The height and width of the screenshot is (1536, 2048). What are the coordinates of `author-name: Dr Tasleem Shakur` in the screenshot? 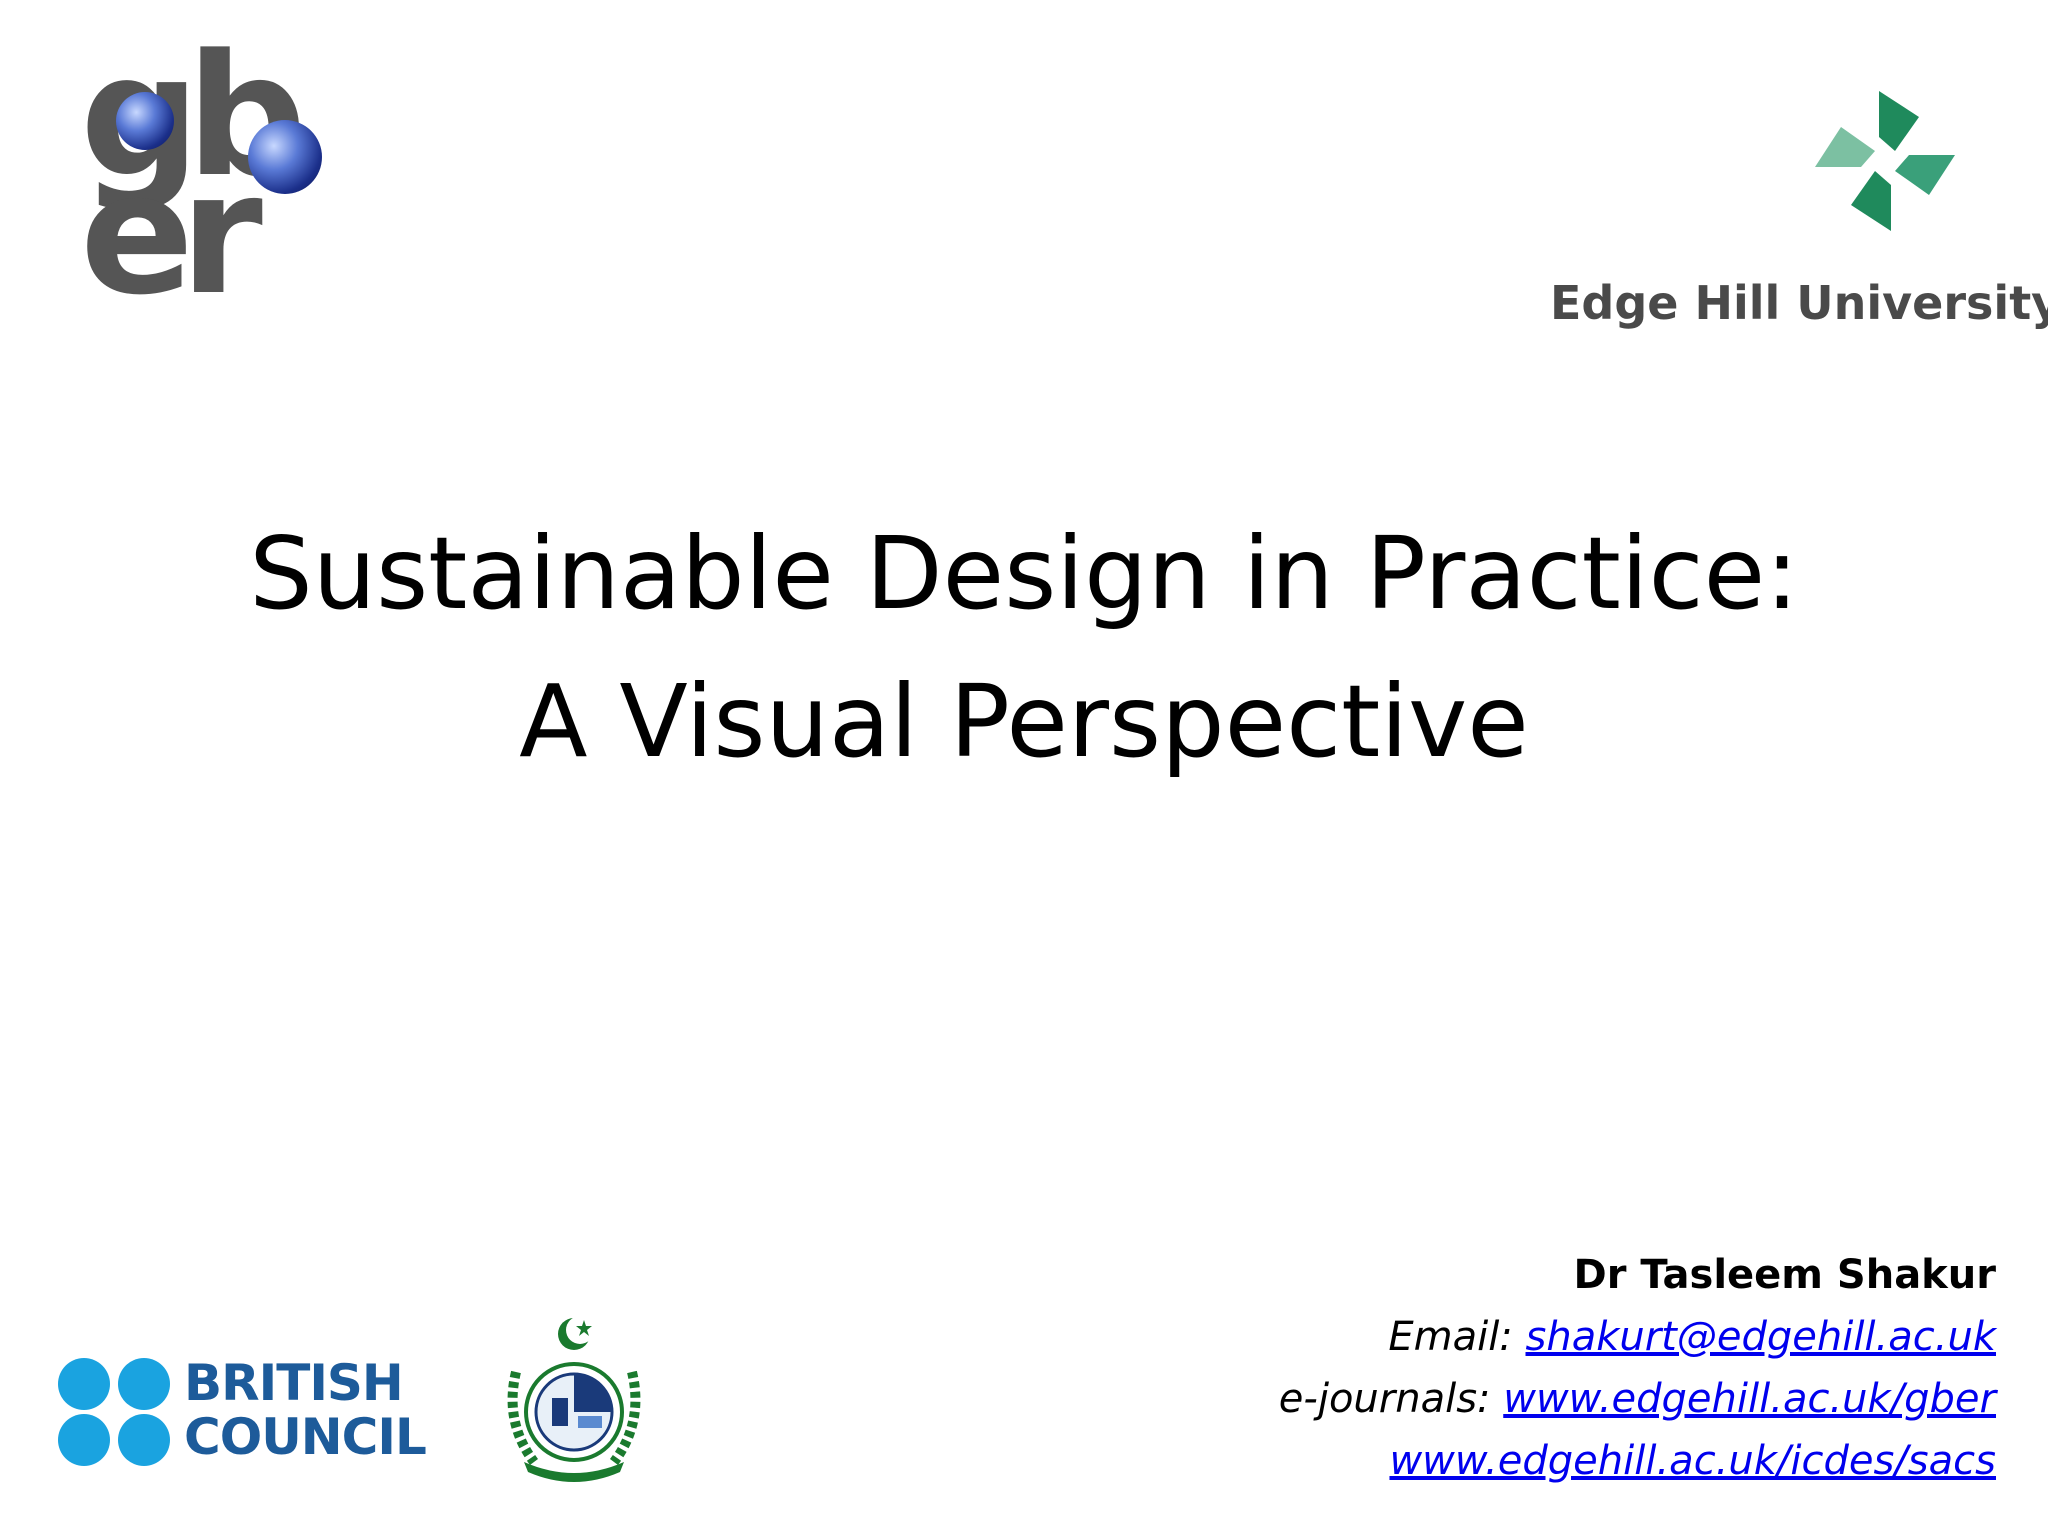 It's located at (1784, 1275).